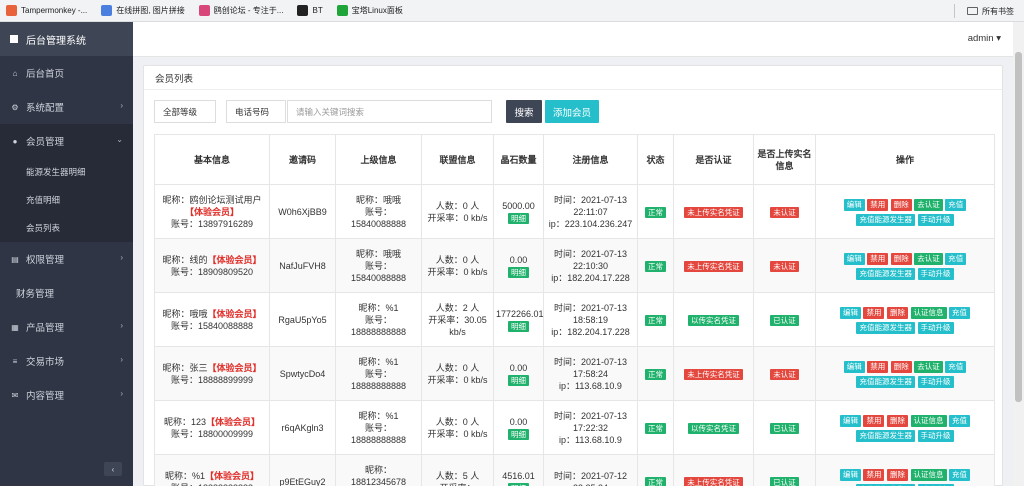 The width and height of the screenshot is (1024, 486). Describe the element at coordinates (1018, 227) in the screenshot. I see `scrollbar-thumb` at that location.